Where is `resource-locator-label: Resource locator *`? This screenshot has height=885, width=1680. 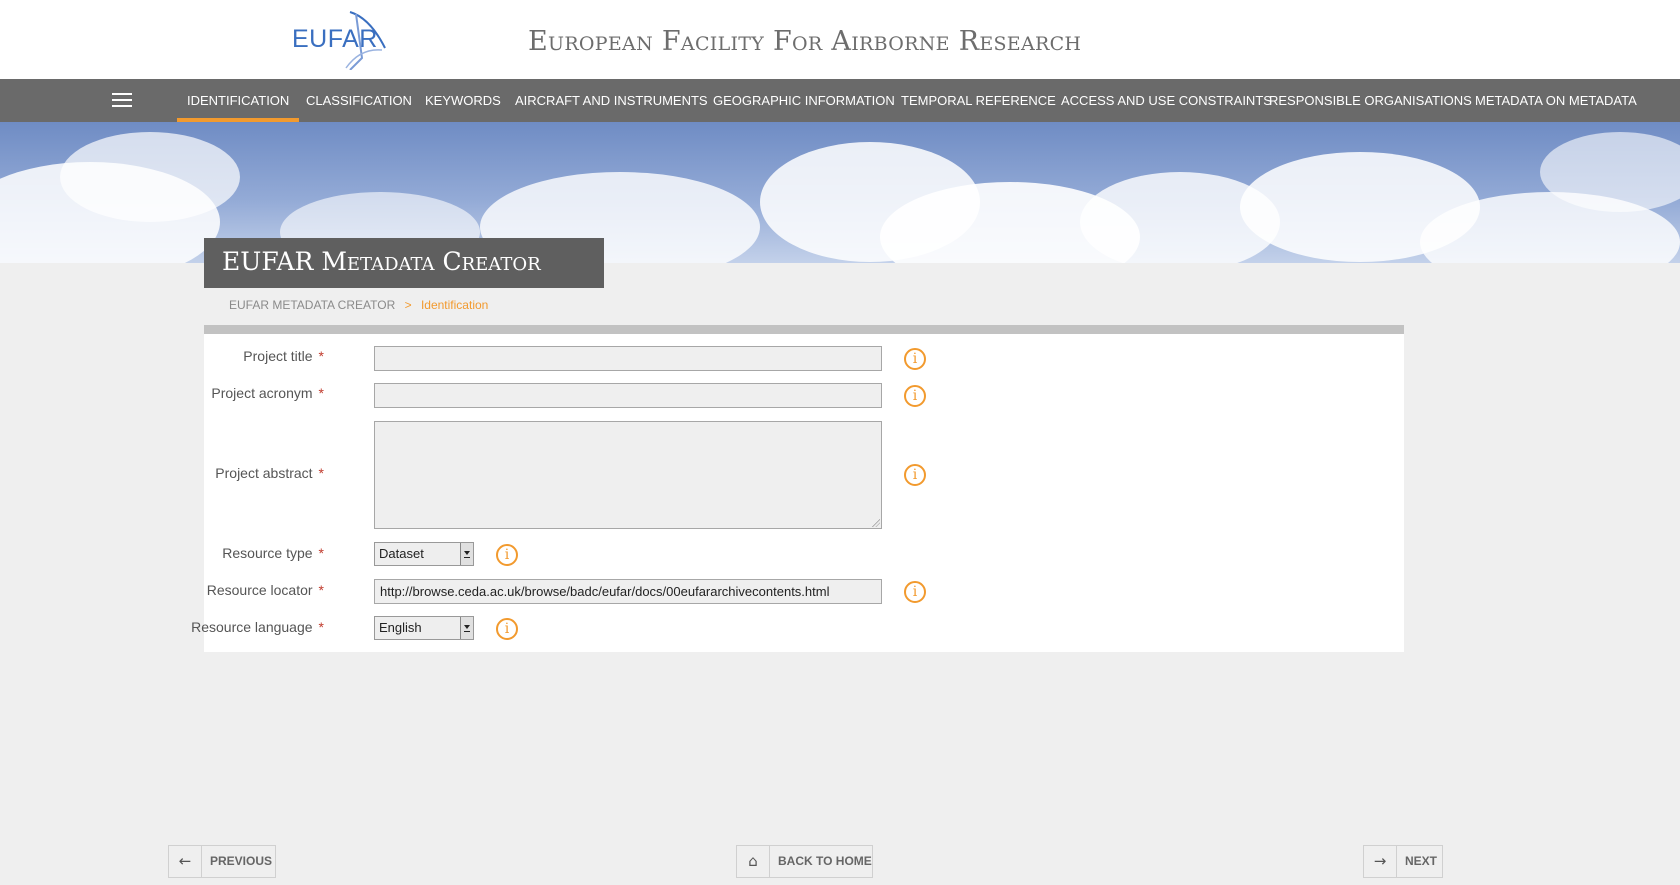 resource-locator-label: Resource locator * is located at coordinates (265, 590).